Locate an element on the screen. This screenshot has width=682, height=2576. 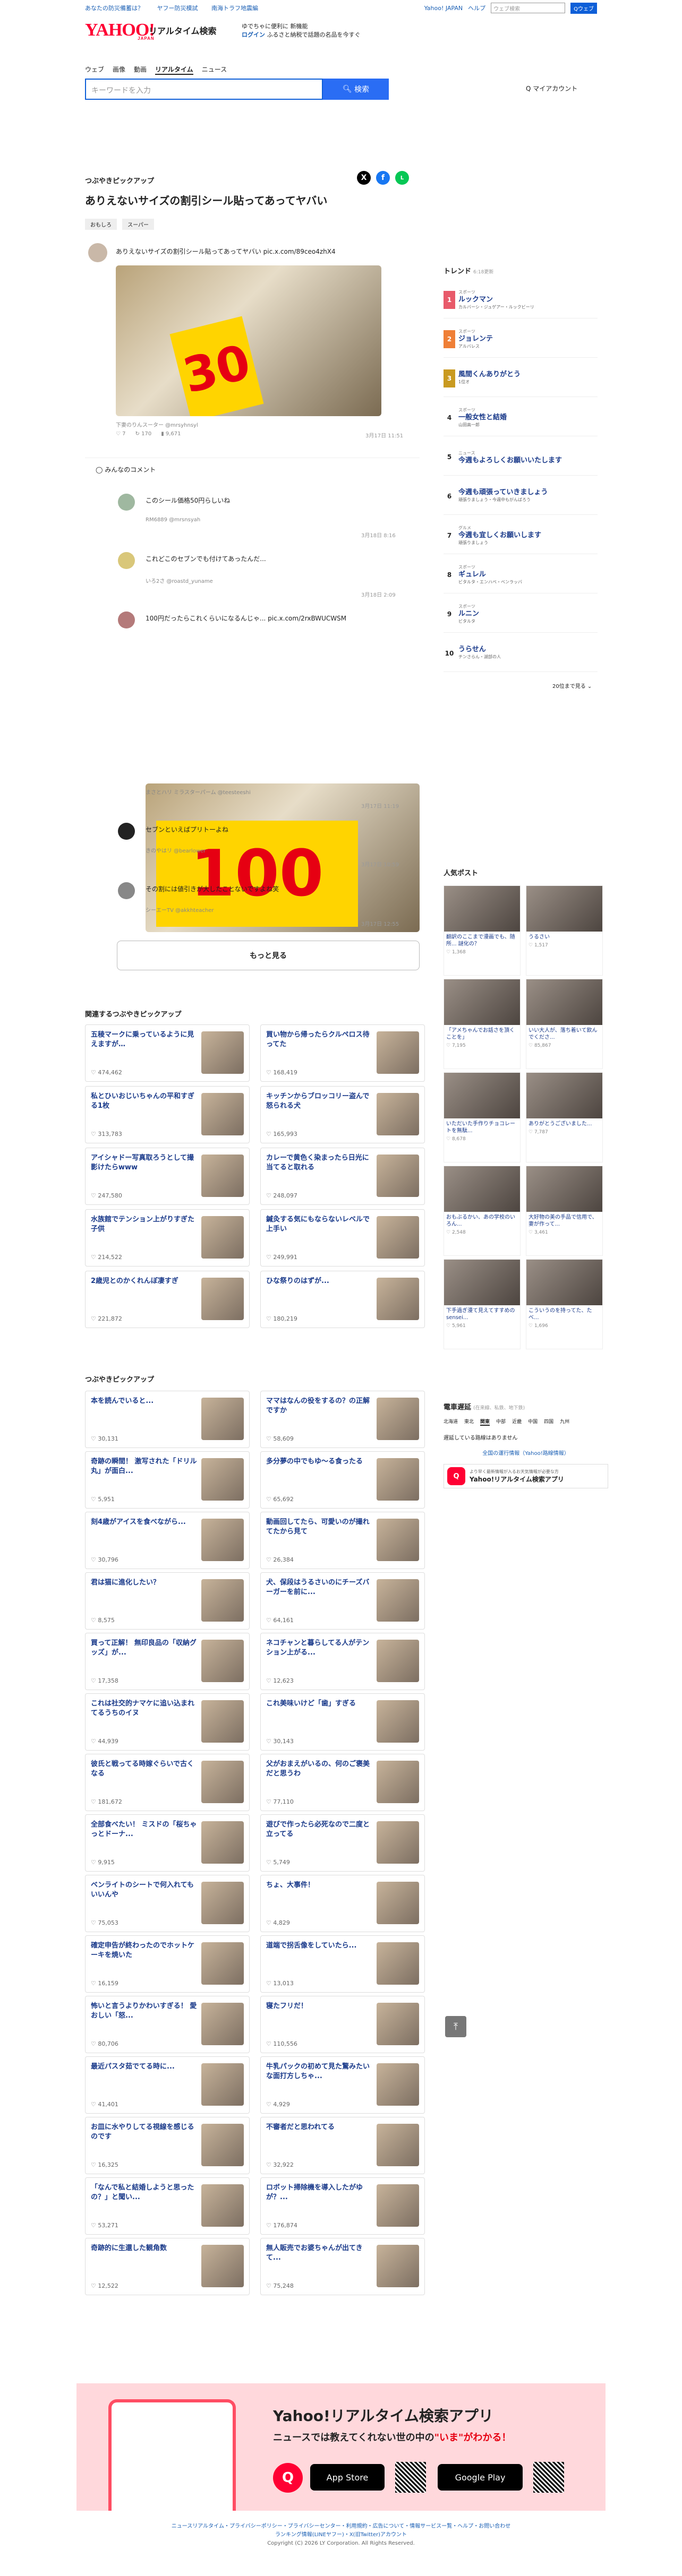
pickup-card: 怖いと言うよりかわいすぎる！ 愛おしい「怒... ♡ 80,706 is located at coordinates (167, 2024).